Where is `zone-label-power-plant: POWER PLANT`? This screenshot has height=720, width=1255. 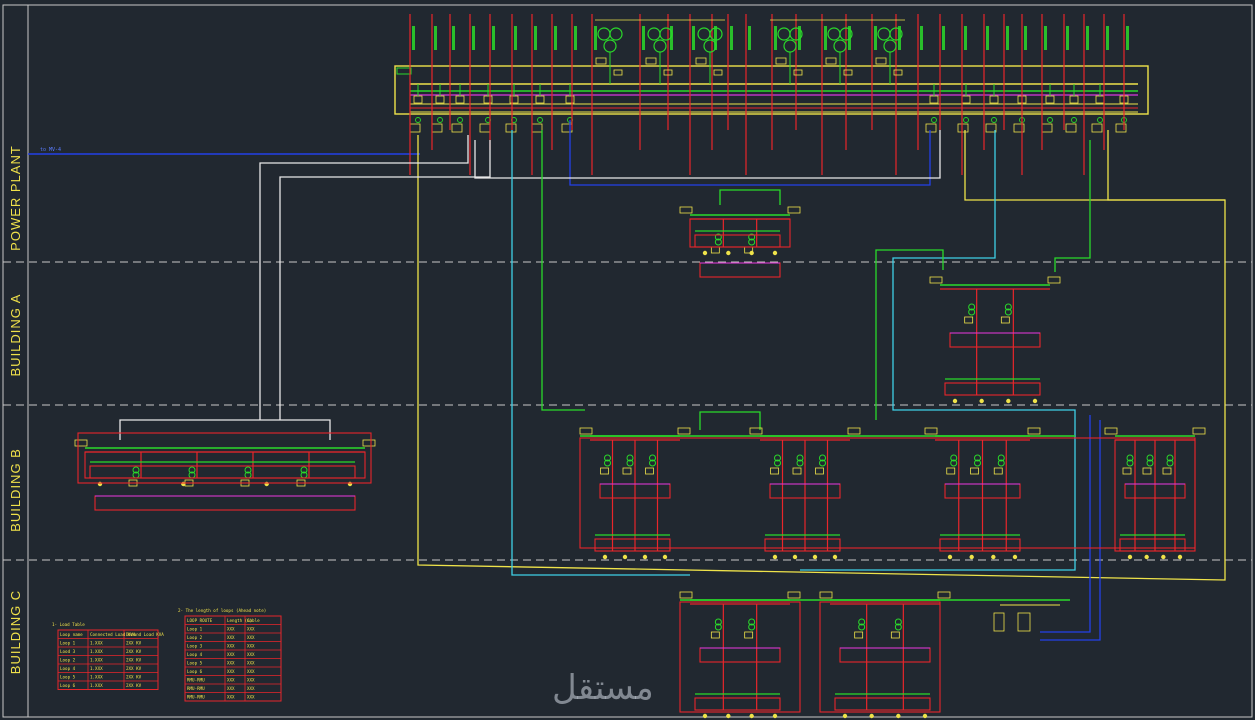
zone-label-power-plant: POWER PLANT is located at coordinates (15, 198).